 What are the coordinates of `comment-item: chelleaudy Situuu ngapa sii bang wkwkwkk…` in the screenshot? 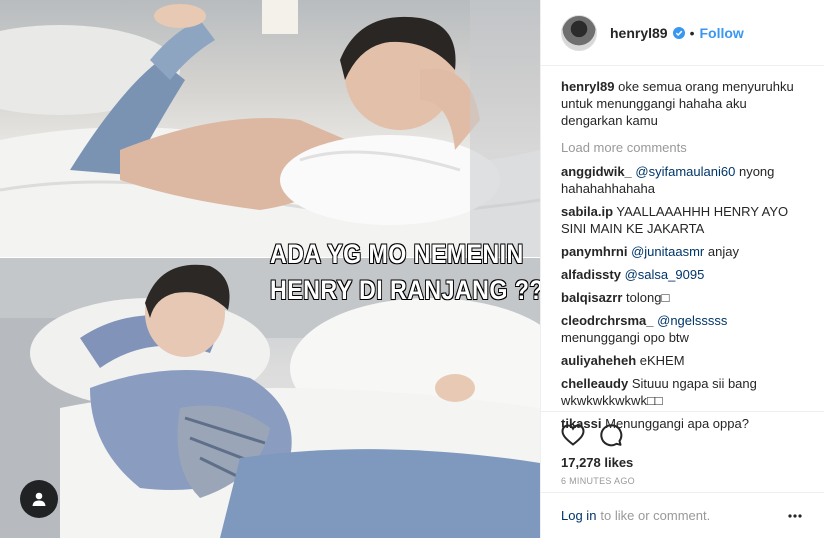 It's located at (684, 392).